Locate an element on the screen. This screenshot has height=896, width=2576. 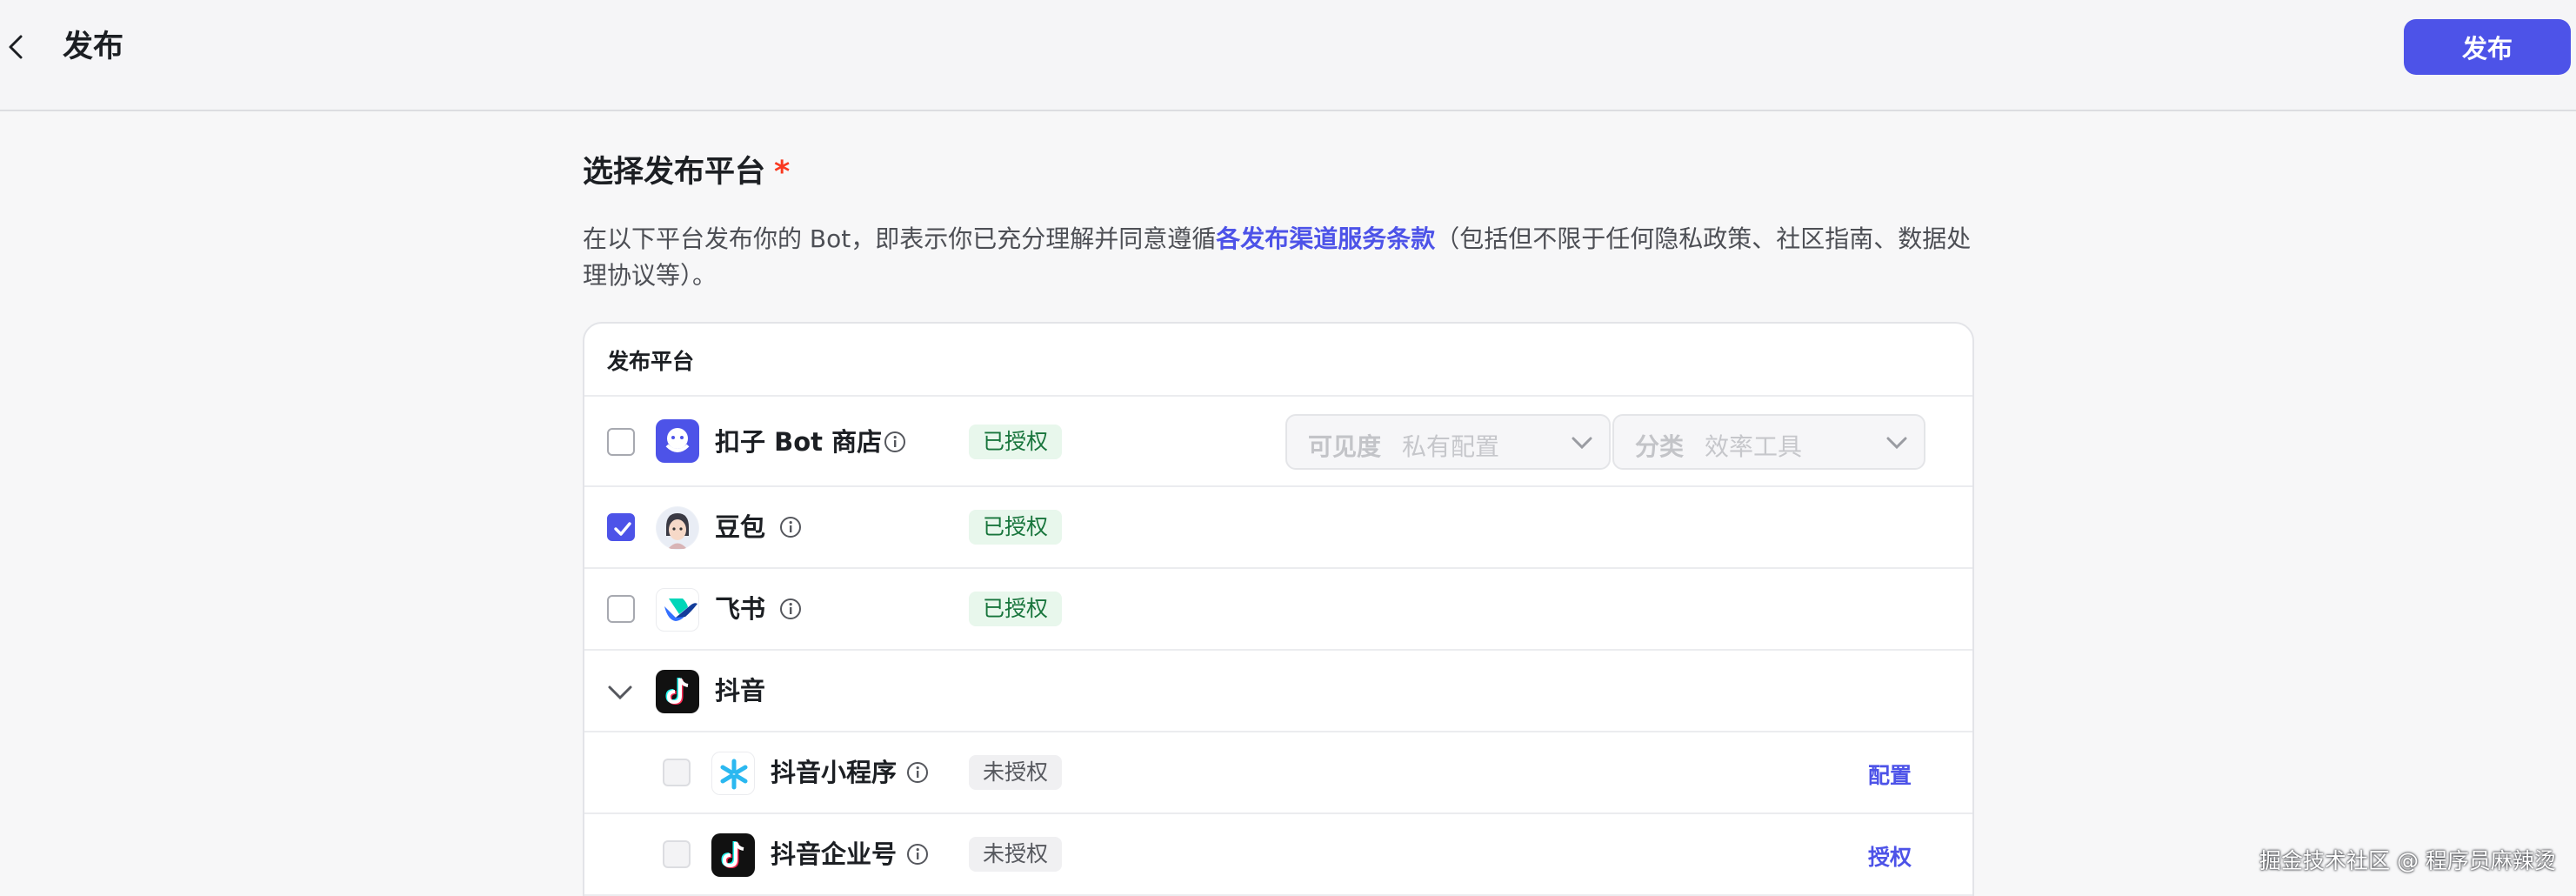
douyin-logo-icon is located at coordinates (678, 691).